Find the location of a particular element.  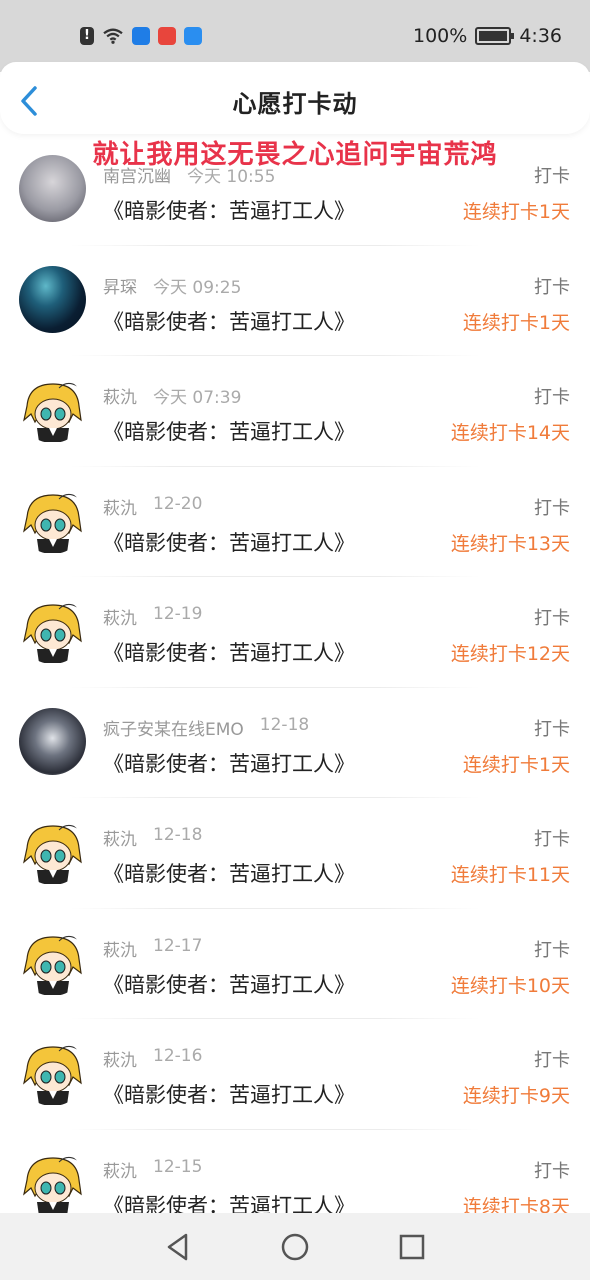

post-time: 今天 09:25 is located at coordinates (197, 287).